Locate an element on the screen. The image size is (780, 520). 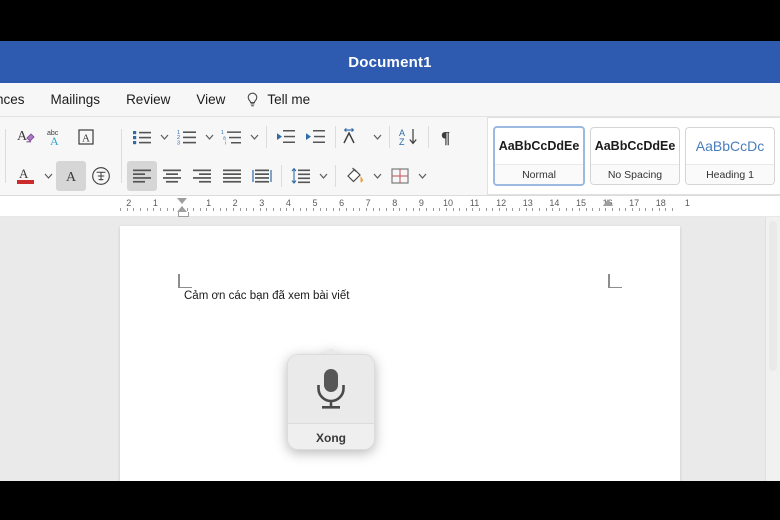
character-border-icon: A is located at coordinates (86, 137).